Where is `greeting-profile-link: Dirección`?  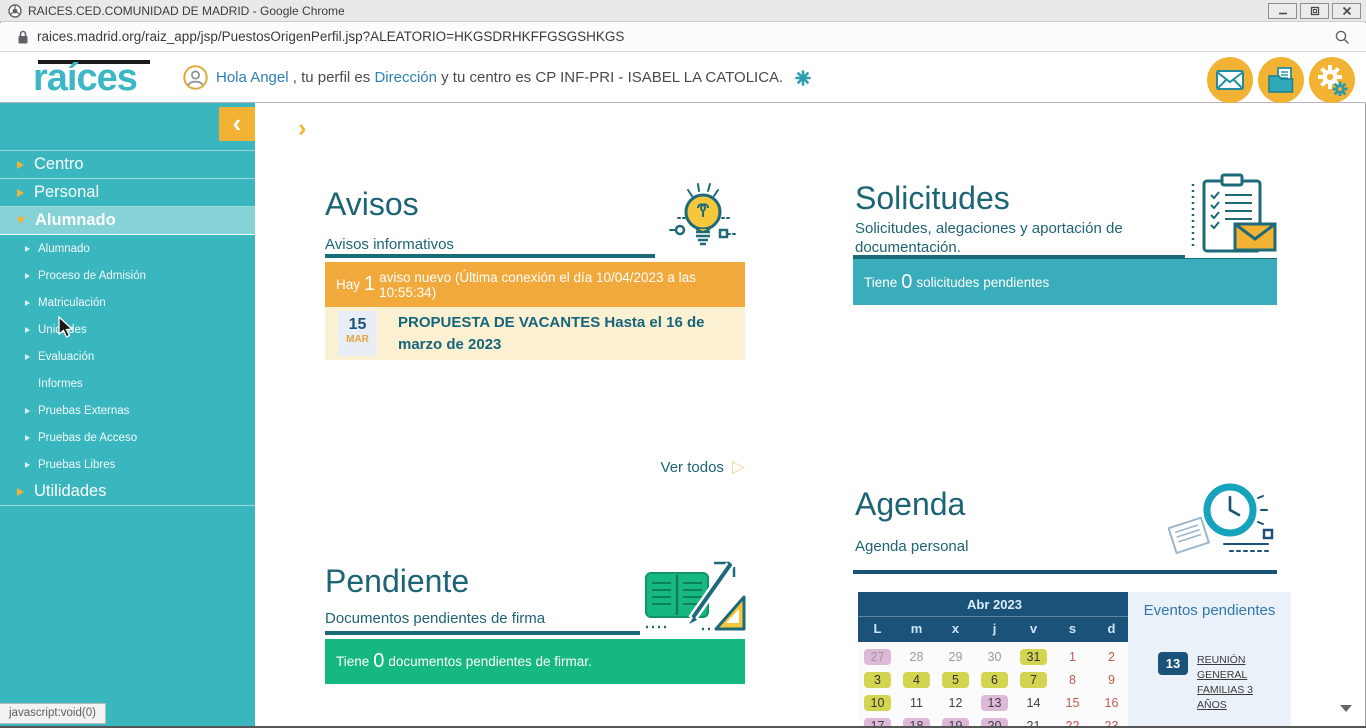 greeting-profile-link: Dirección is located at coordinates (405, 77).